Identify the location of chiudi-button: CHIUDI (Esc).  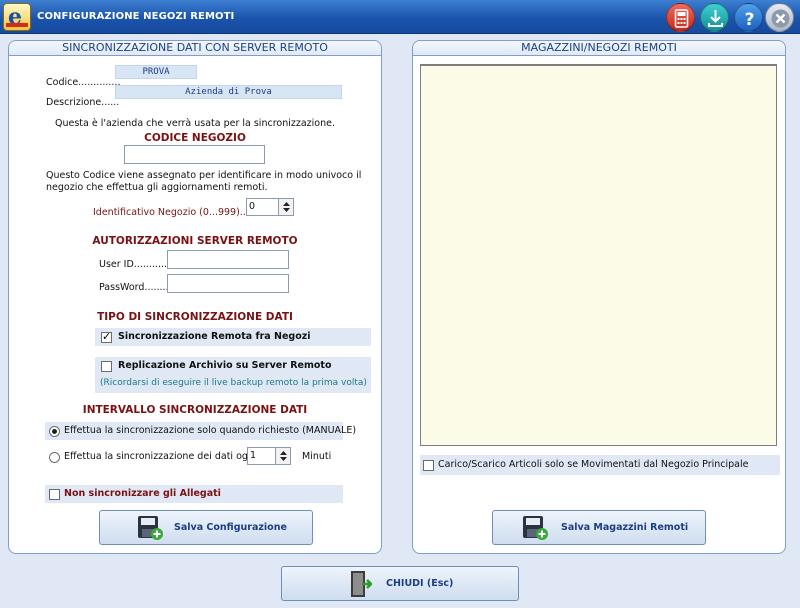
(400, 583).